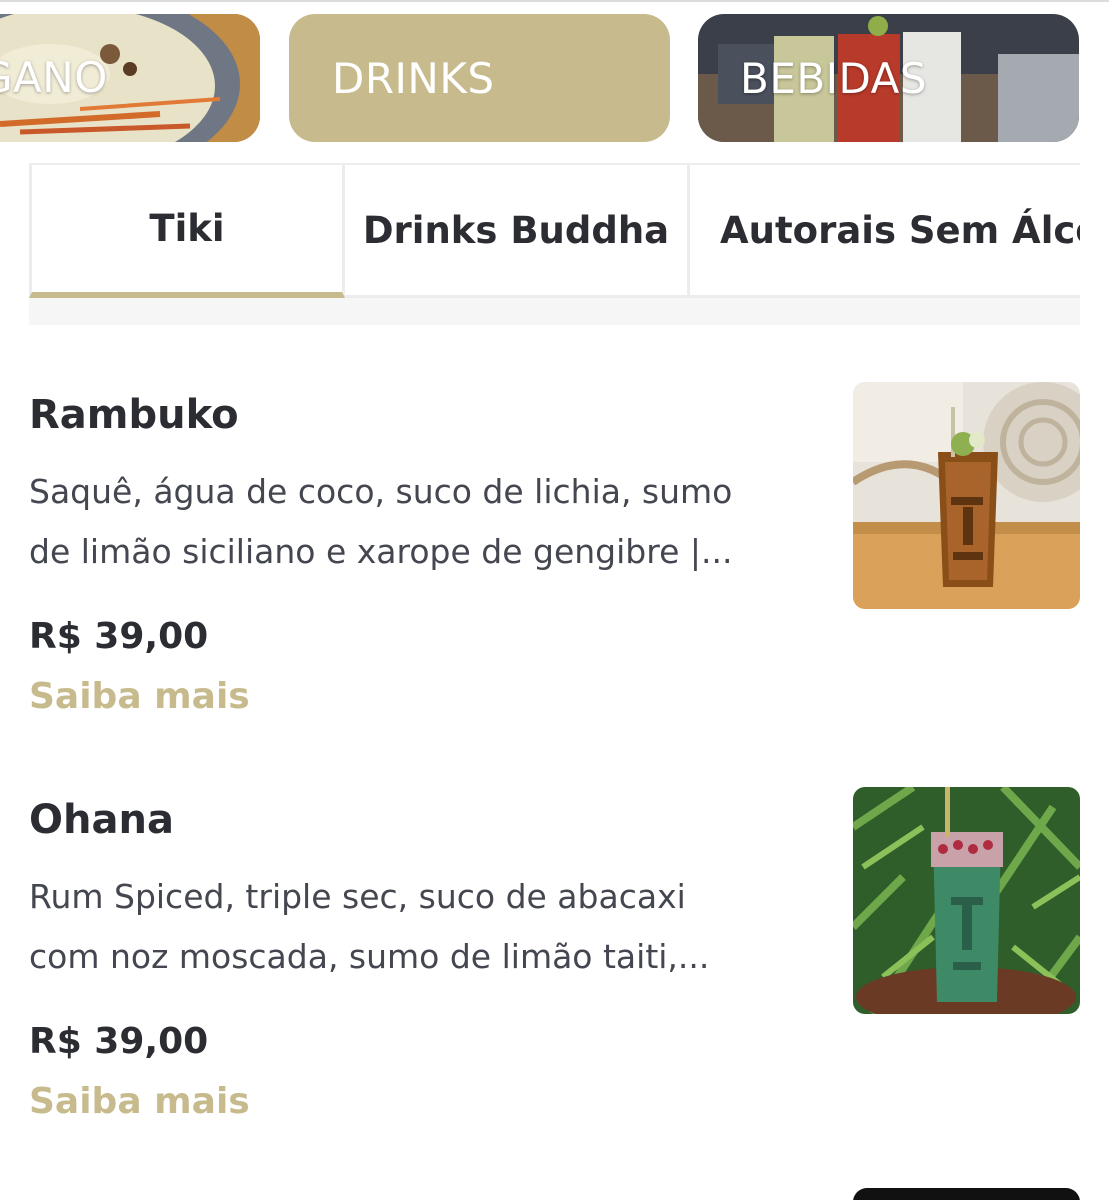 The width and height of the screenshot is (1109, 1200). I want to click on tab-drinks-buddha: Drinks Buddha, so click(517, 231).